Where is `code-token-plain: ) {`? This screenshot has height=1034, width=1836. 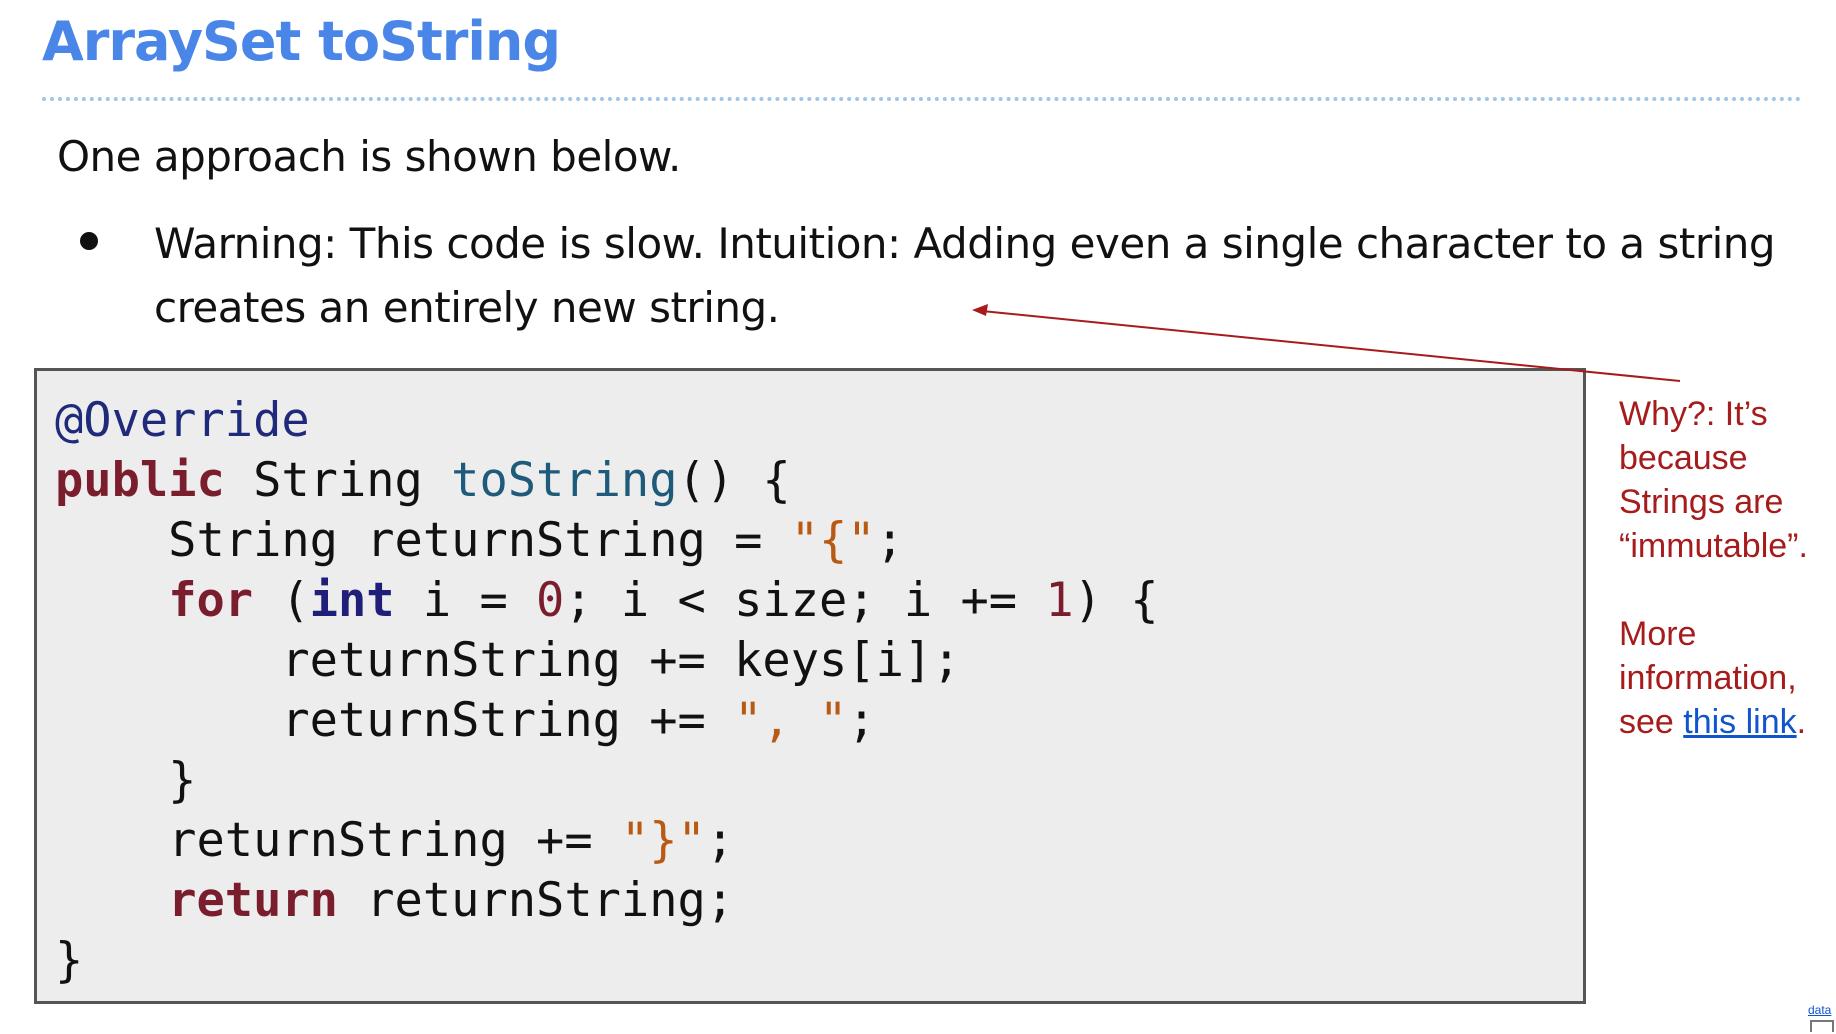 code-token-plain: ) { is located at coordinates (1116, 600).